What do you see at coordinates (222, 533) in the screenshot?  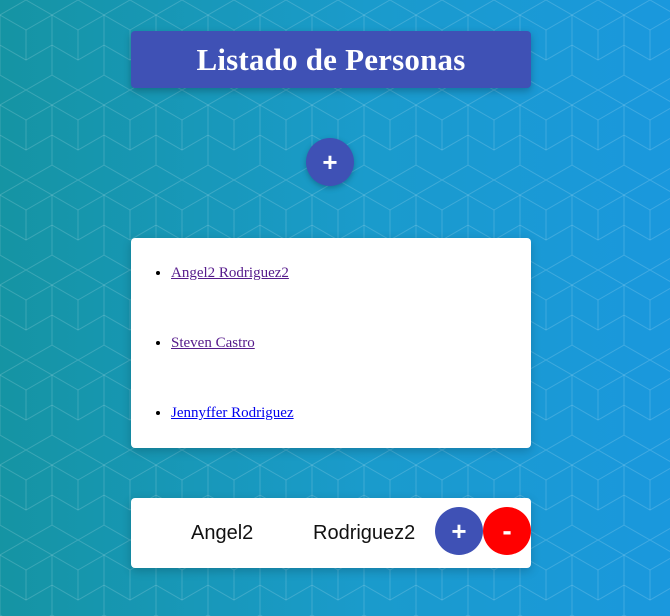 I see `first-name-text: Angel2` at bounding box center [222, 533].